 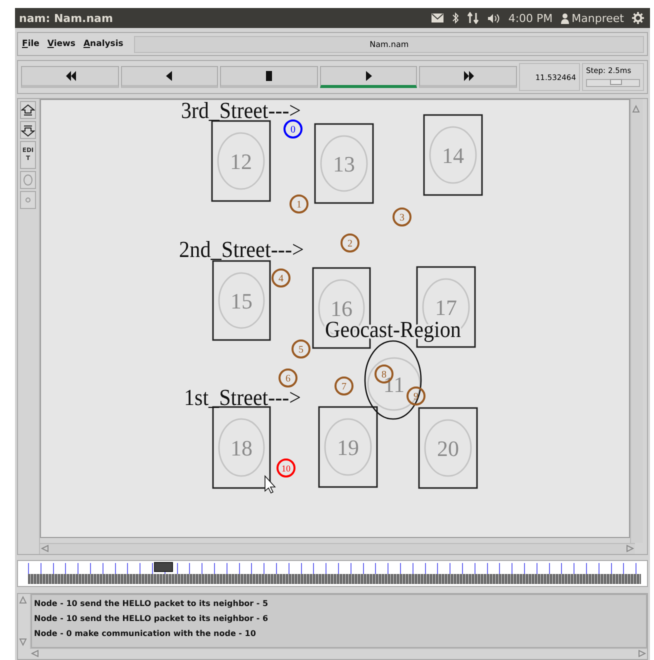 I want to click on gear-icon, so click(x=638, y=18).